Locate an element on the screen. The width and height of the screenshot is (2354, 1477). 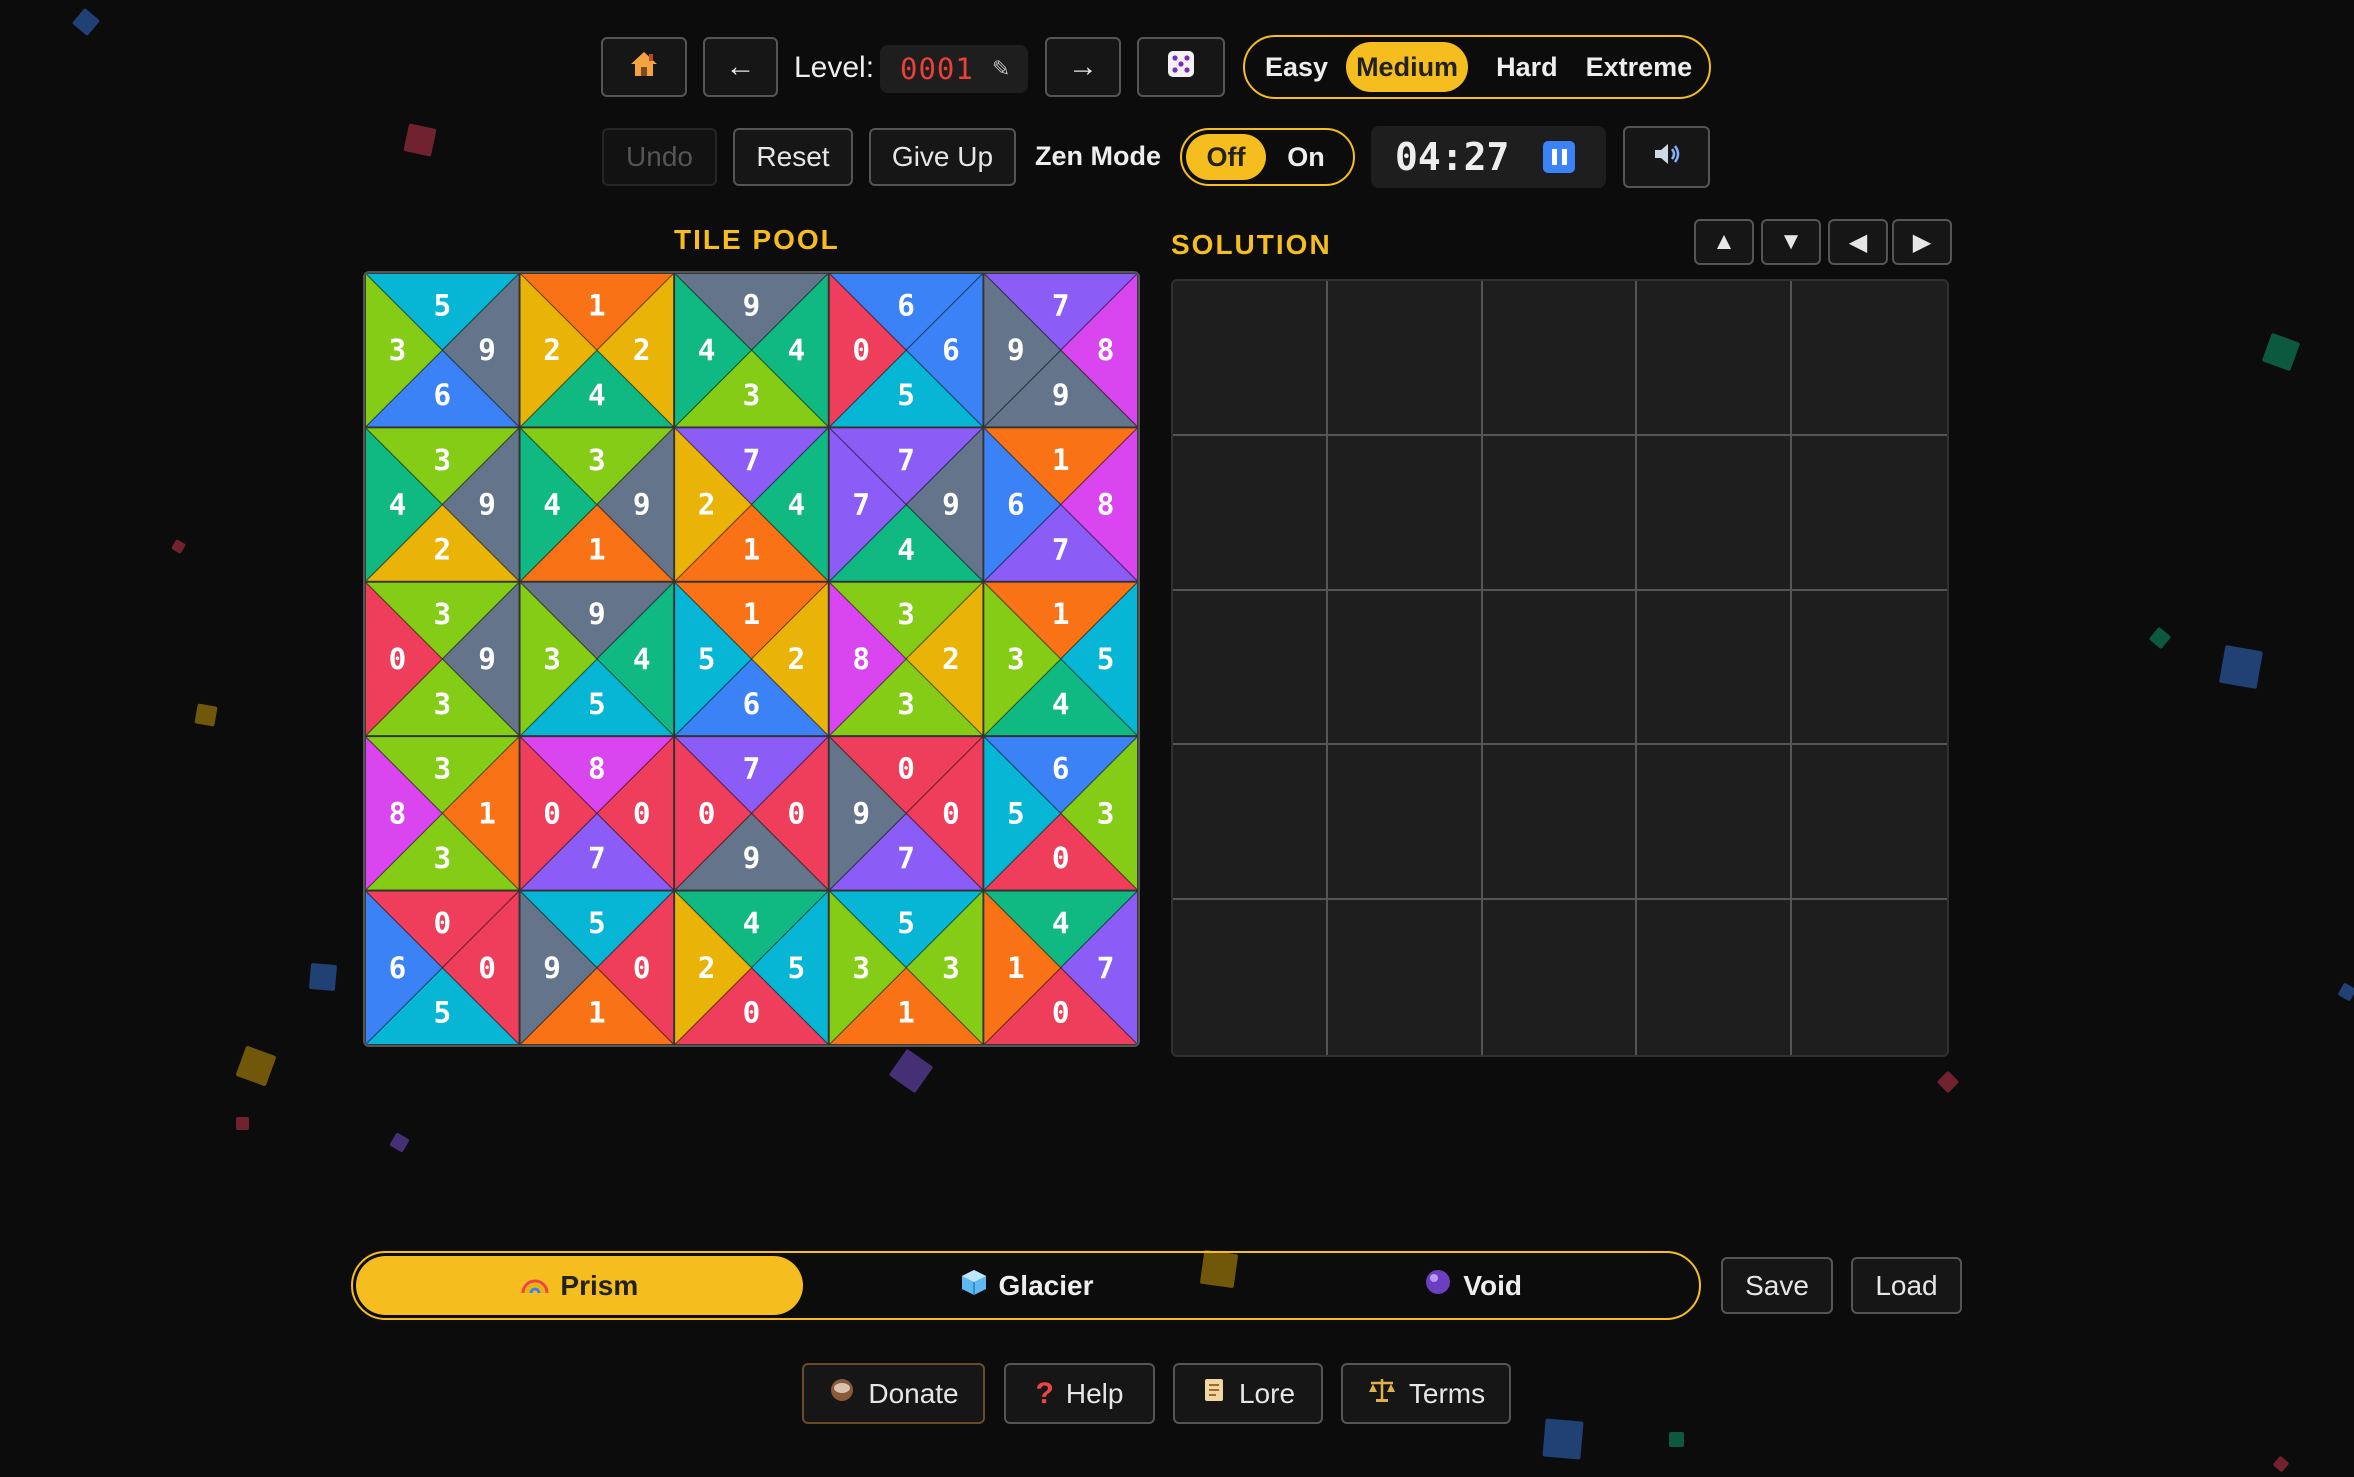
pool-tile: 6305 is located at coordinates (1059, 813).